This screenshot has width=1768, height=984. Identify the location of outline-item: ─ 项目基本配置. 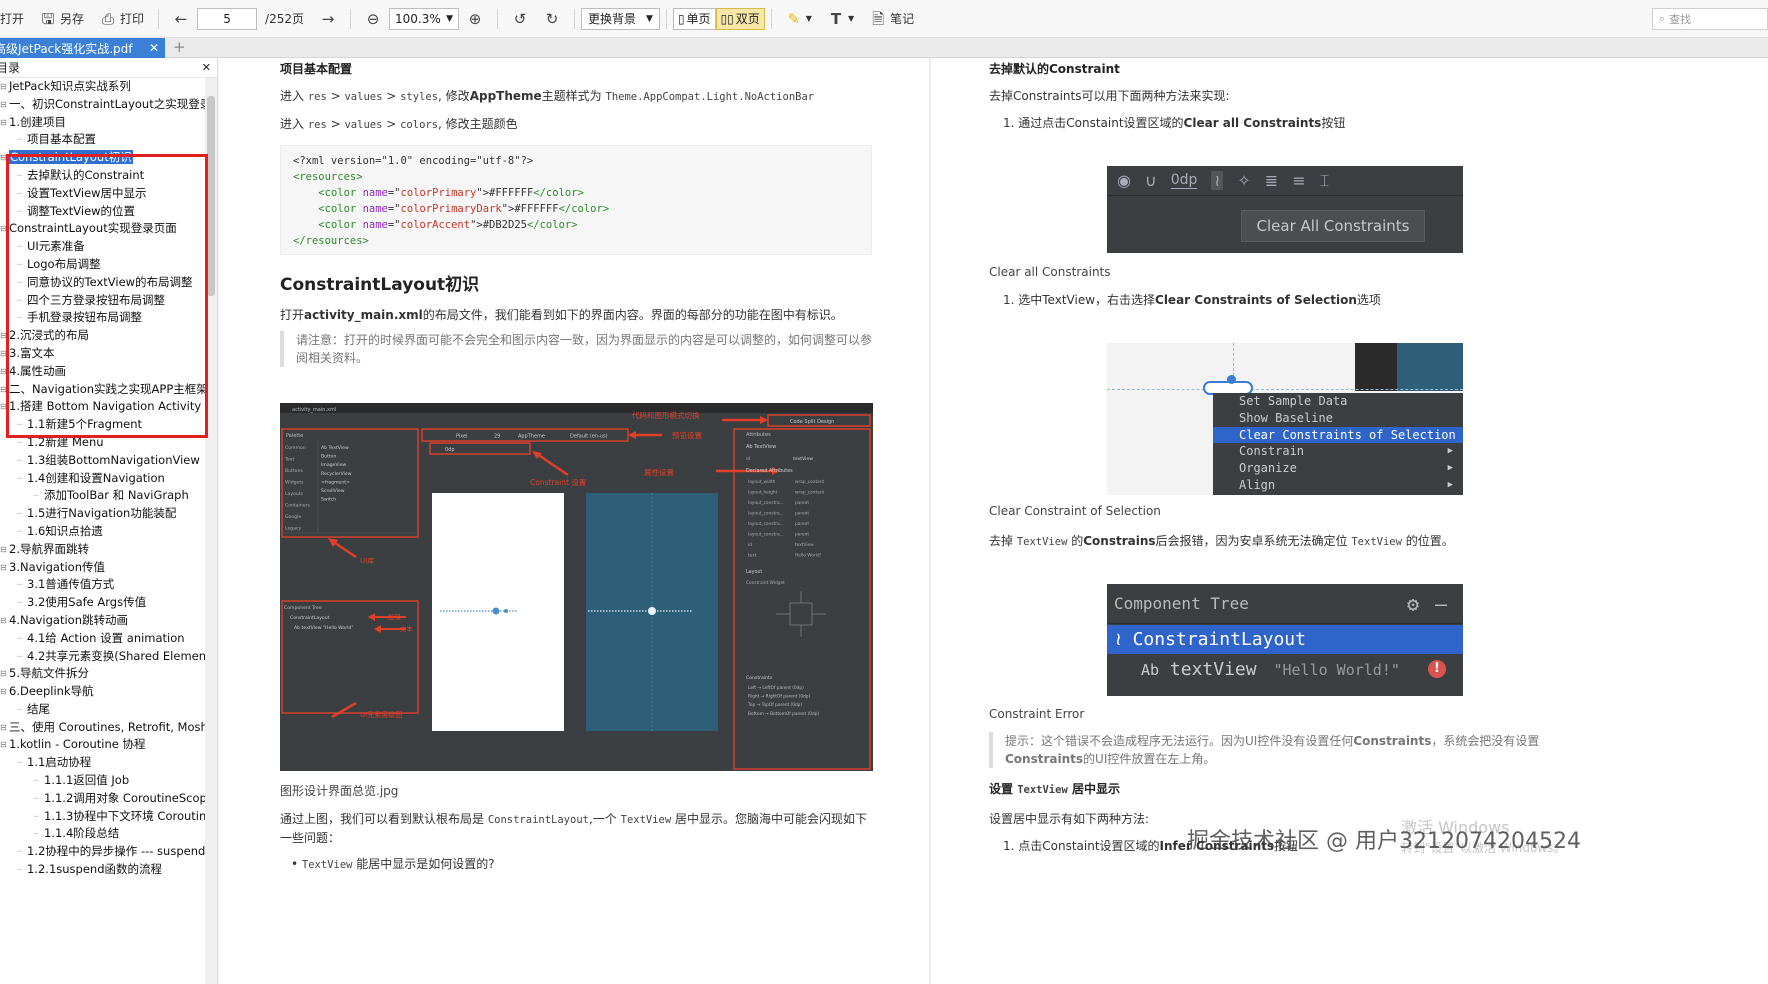
(102, 140).